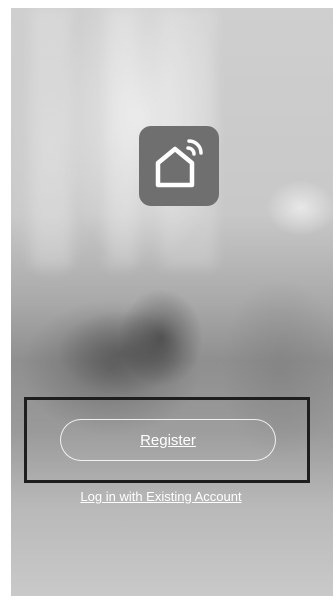 This screenshot has width=336, height=603. What do you see at coordinates (161, 496) in the screenshot?
I see `login-existing-account-link: Log in with Existing Account` at bounding box center [161, 496].